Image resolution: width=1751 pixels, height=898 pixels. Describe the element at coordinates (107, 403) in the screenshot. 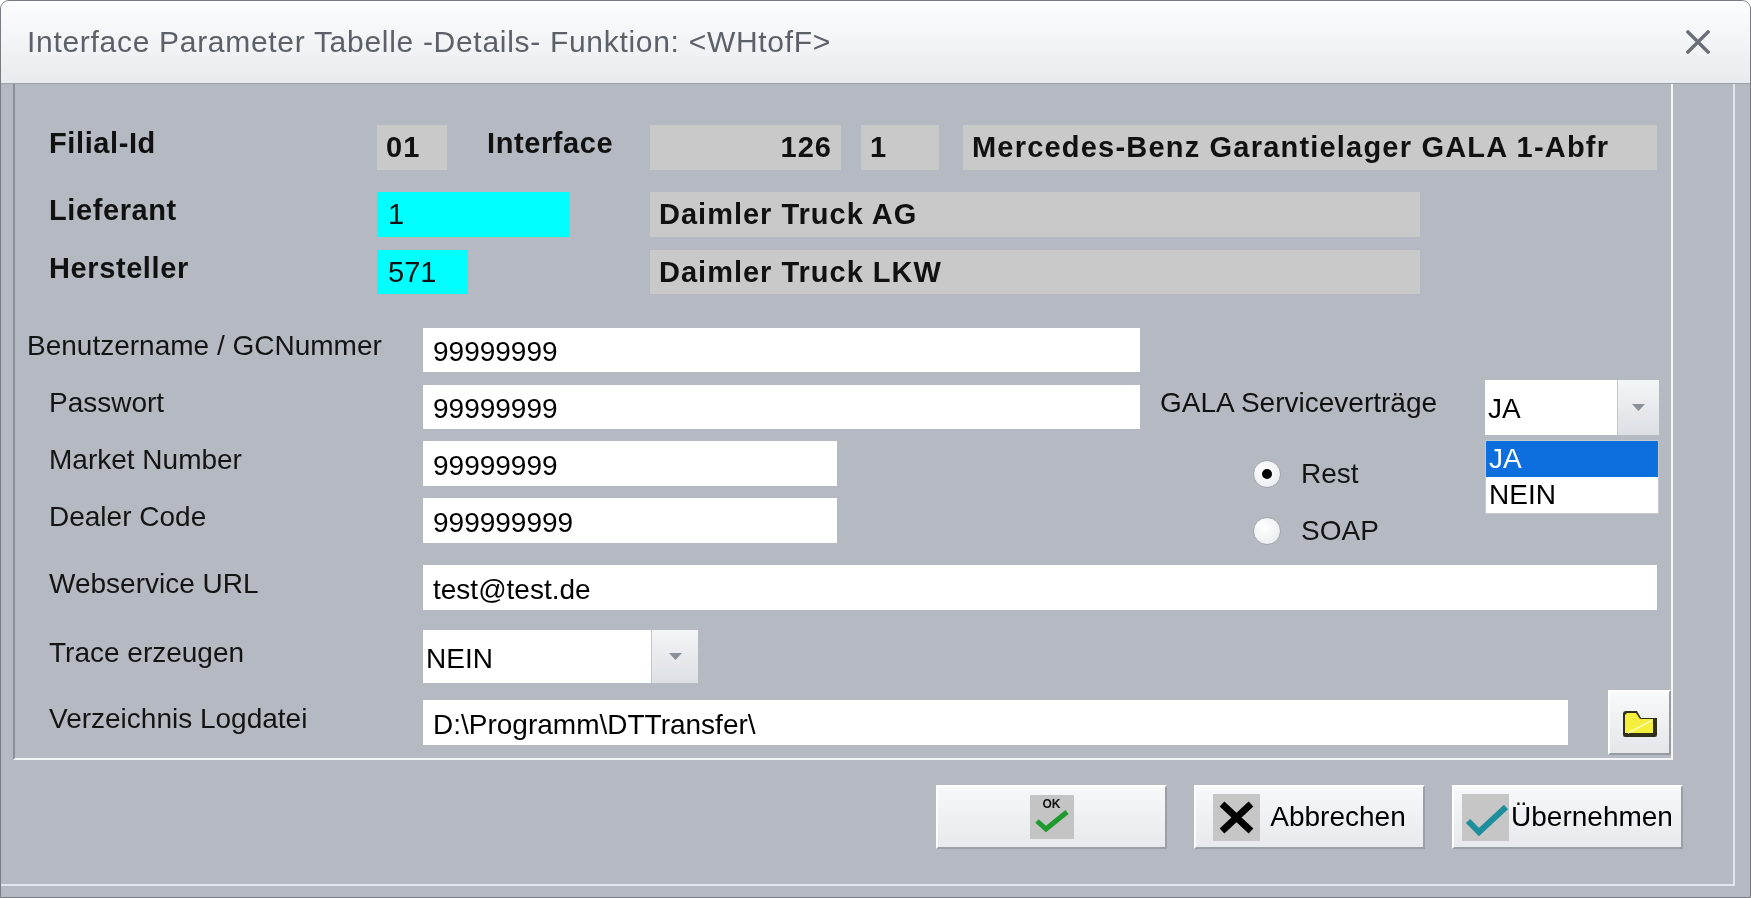

I see `field-label: Passwort` at that location.